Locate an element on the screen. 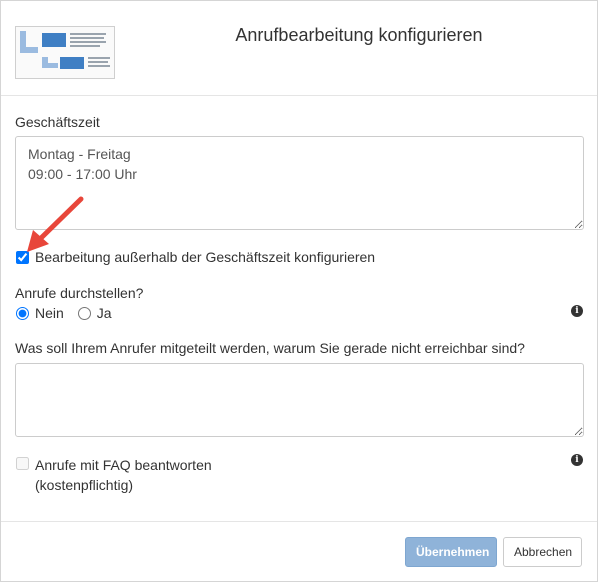 This screenshot has width=598, height=582. radio-ja-label: Ja is located at coordinates (104, 313).